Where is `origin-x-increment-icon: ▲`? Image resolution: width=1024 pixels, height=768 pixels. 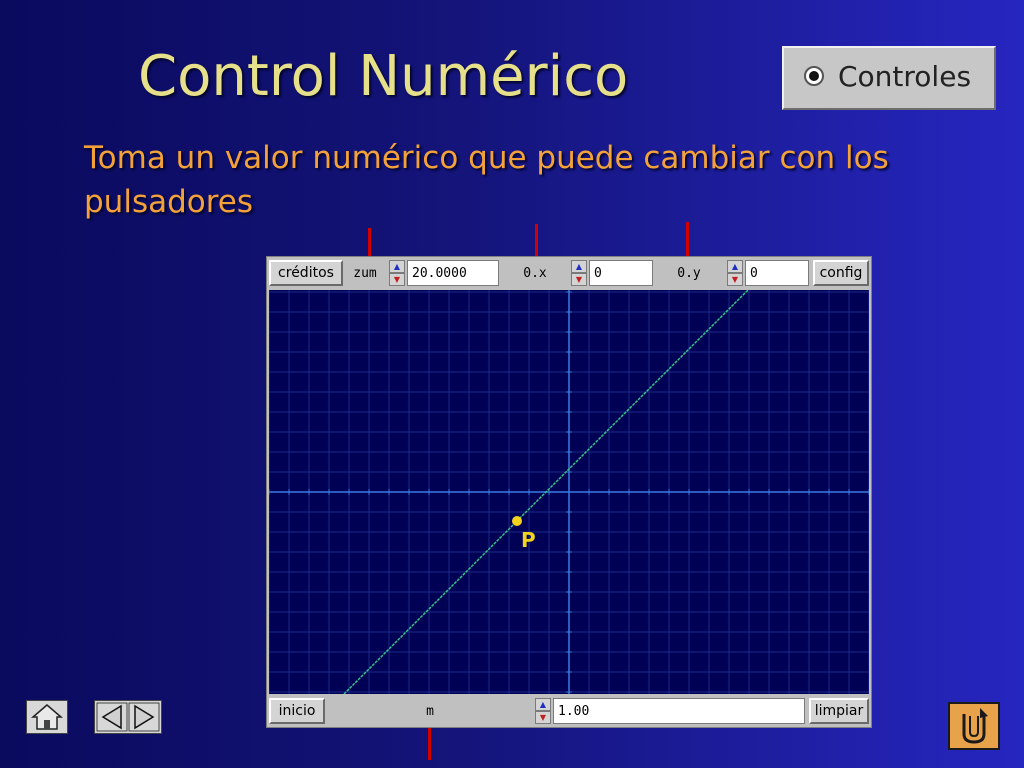
origin-x-increment-icon: ▲ is located at coordinates (579, 266).